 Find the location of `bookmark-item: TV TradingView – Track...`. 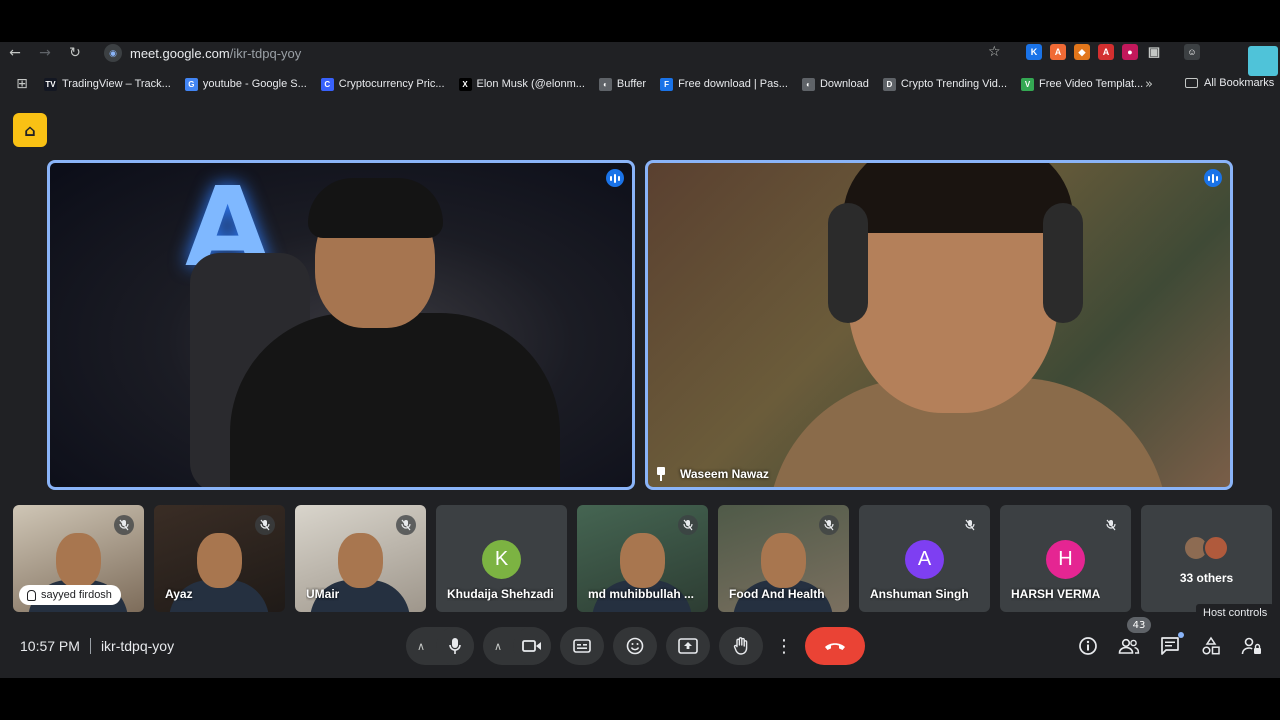

bookmark-item: TV TradingView – Track... is located at coordinates (107, 84).